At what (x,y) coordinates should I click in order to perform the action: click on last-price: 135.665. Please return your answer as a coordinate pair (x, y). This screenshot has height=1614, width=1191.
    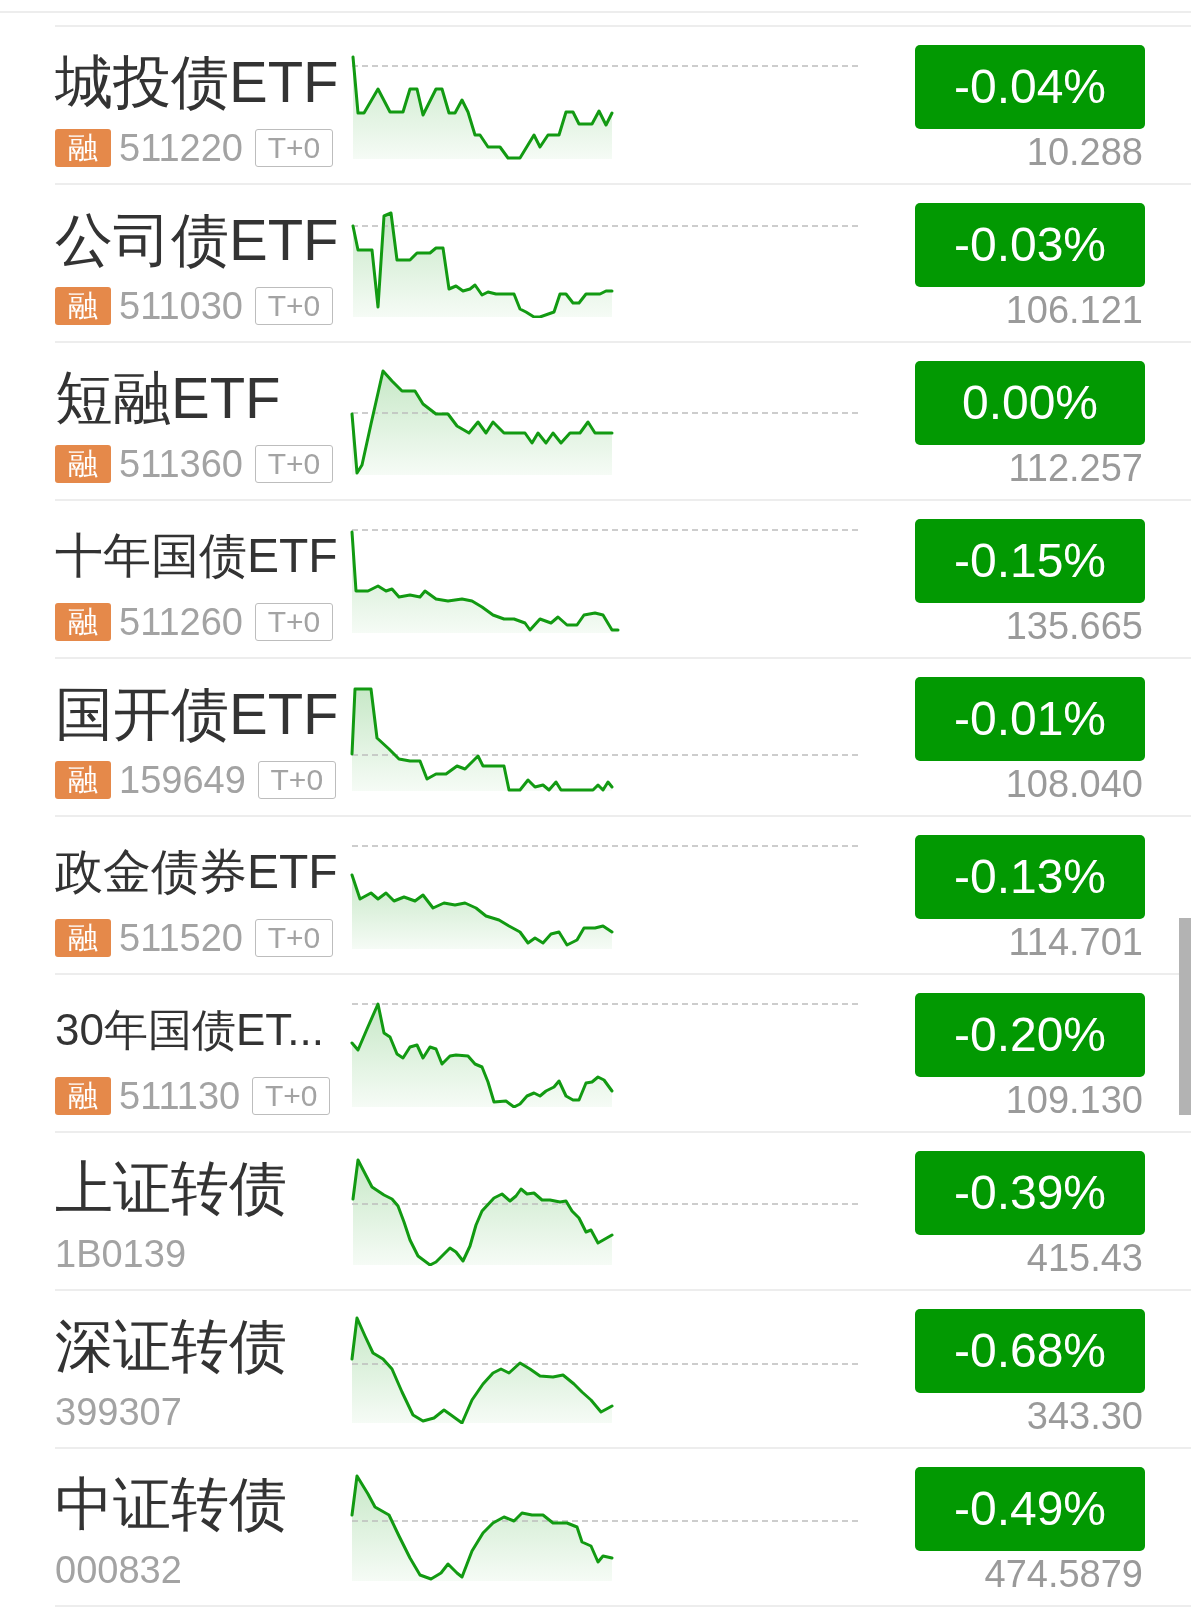
    Looking at the image, I should click on (1074, 626).